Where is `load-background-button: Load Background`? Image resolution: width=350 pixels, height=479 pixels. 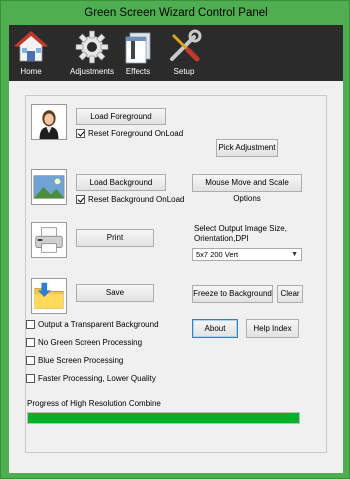 load-background-button: Load Background is located at coordinates (121, 182).